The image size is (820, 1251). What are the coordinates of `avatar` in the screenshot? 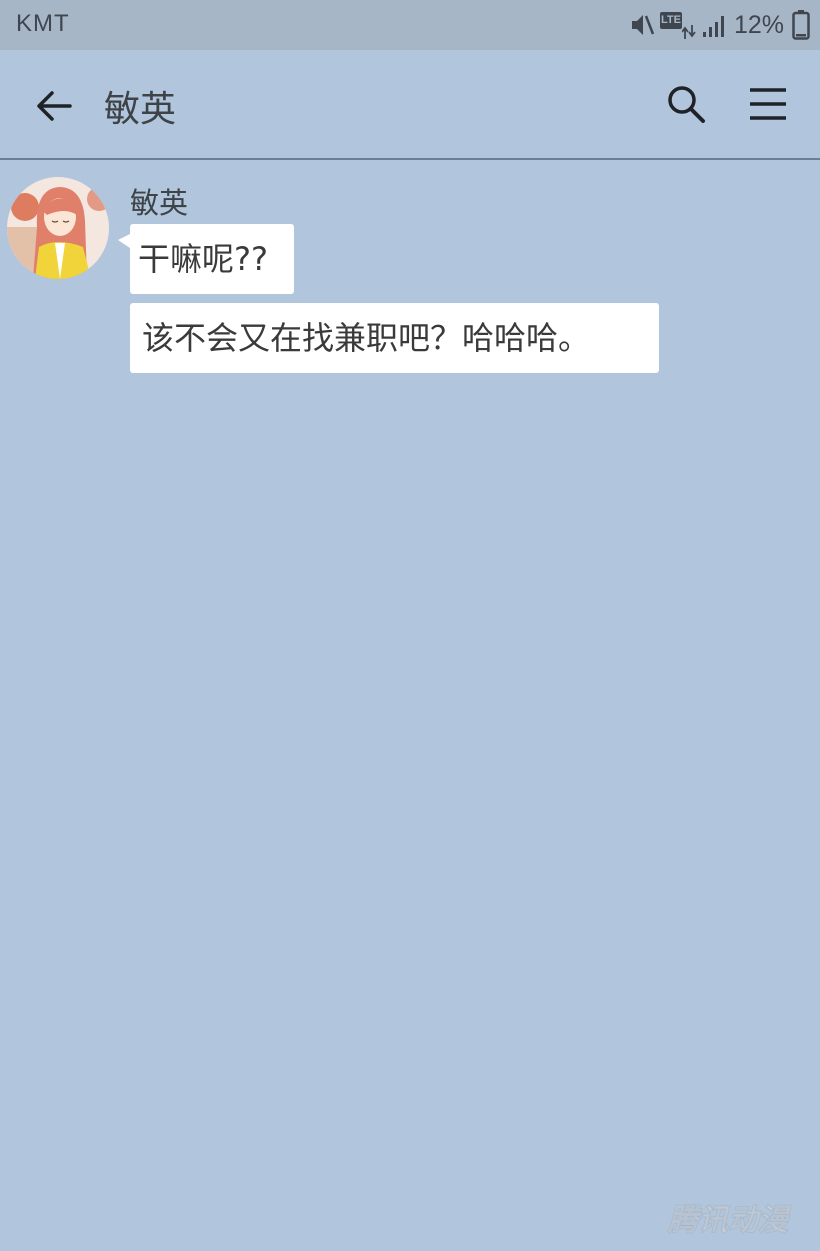 It's located at (58, 228).